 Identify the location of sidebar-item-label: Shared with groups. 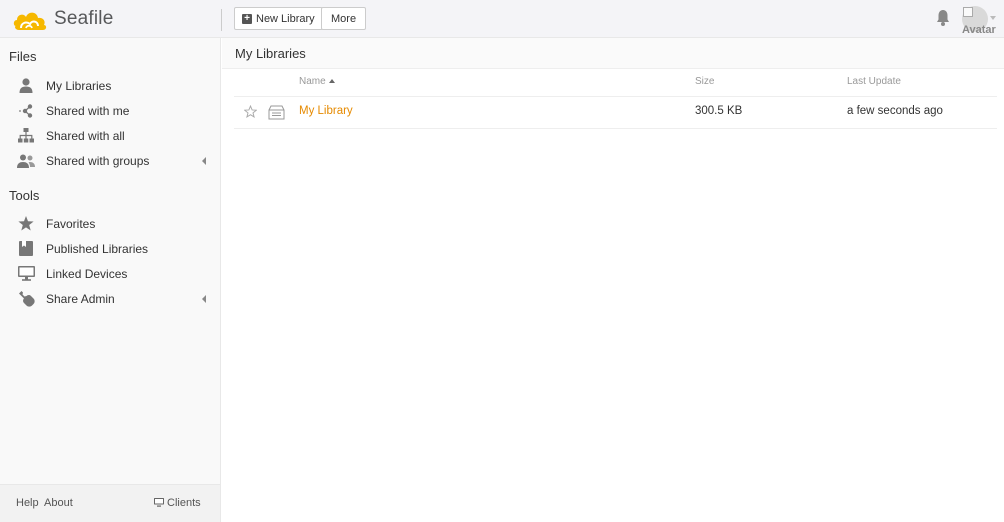
(98, 160).